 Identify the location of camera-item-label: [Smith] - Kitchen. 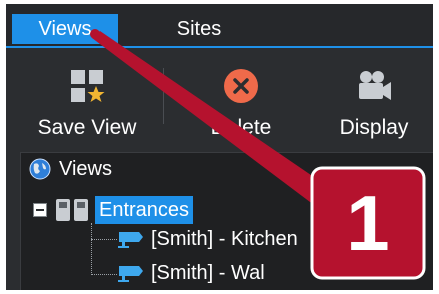
(224, 239).